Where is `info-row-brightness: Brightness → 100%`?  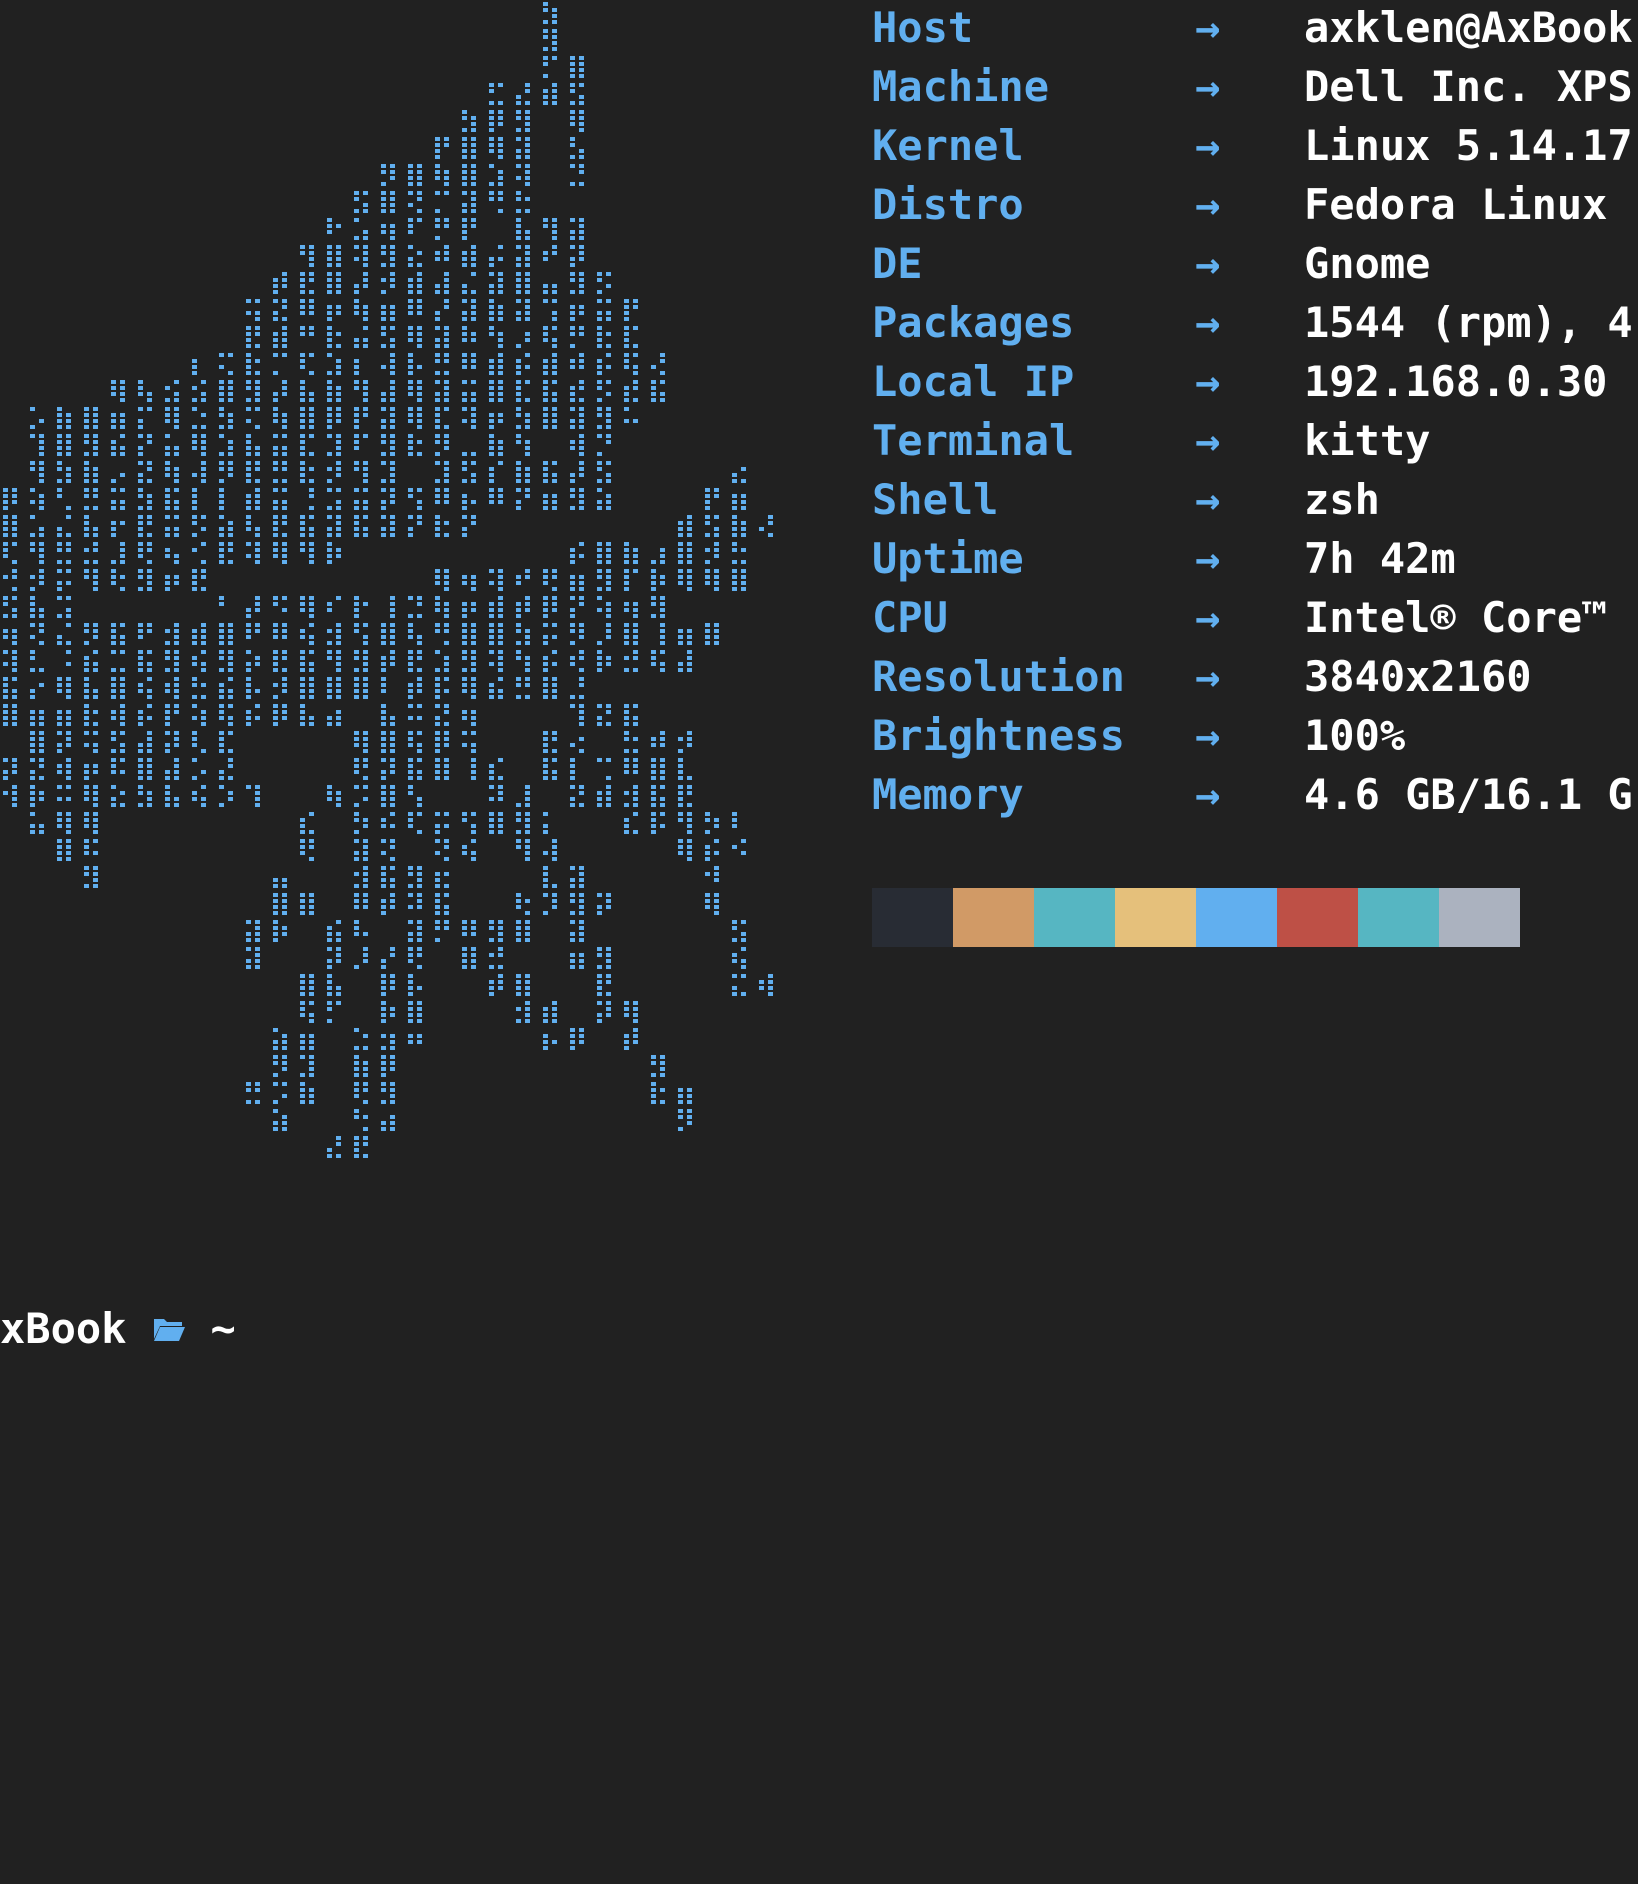 info-row-brightness: Brightness → 100% is located at coordinates (1255, 741).